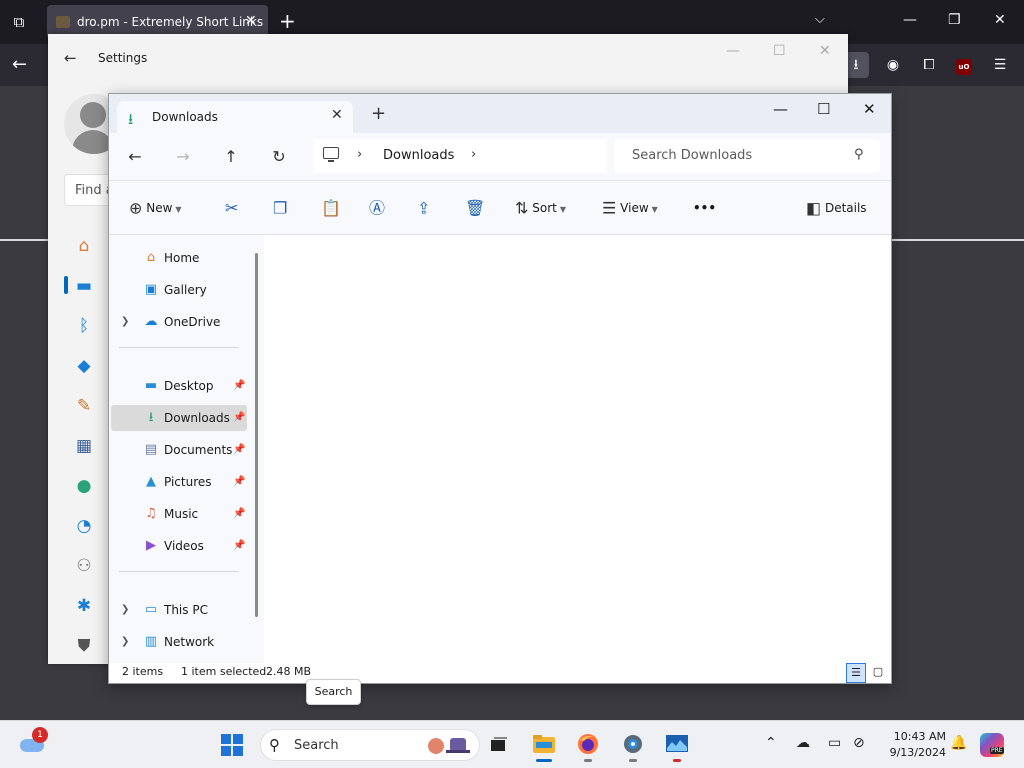 This screenshot has width=1024, height=768. What do you see at coordinates (958, 743) in the screenshot?
I see `bell-icon: 🔔` at bounding box center [958, 743].